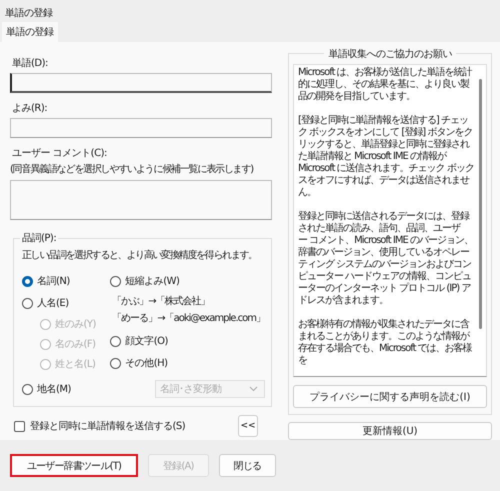 The image size is (500, 491). Describe the element at coordinates (161, 301) in the screenshot. I see `example-text: 「かぶ」→「株式会社」` at that location.